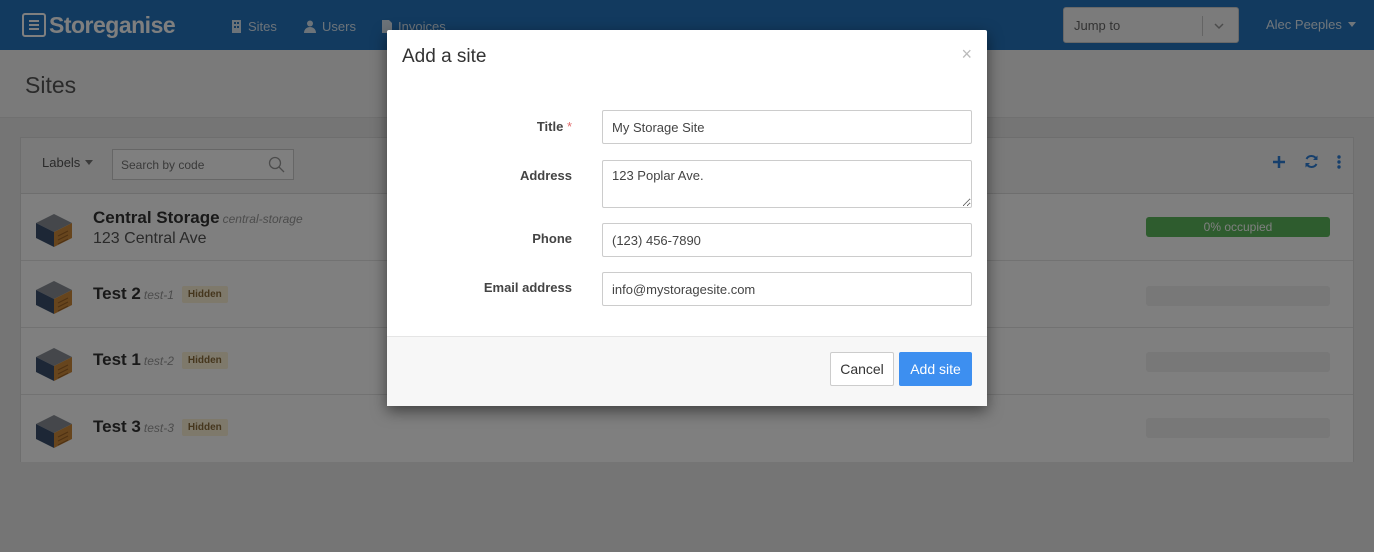  Describe the element at coordinates (687, 371) in the screenshot. I see `modal-footer: Cancel Add site` at that location.